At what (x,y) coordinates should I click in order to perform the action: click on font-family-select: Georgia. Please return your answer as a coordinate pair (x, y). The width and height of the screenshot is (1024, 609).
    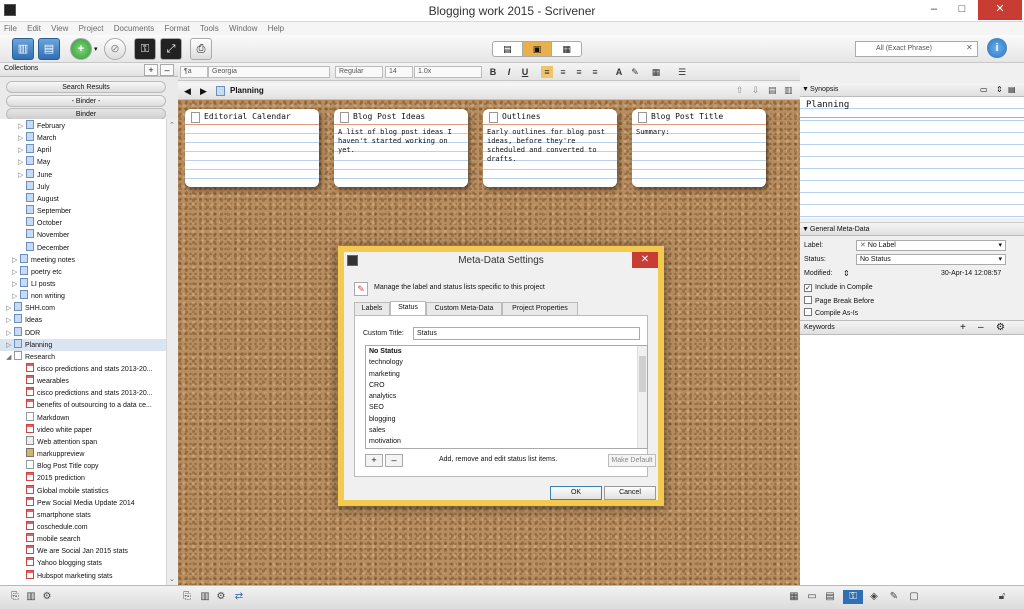
    Looking at the image, I should click on (269, 72).